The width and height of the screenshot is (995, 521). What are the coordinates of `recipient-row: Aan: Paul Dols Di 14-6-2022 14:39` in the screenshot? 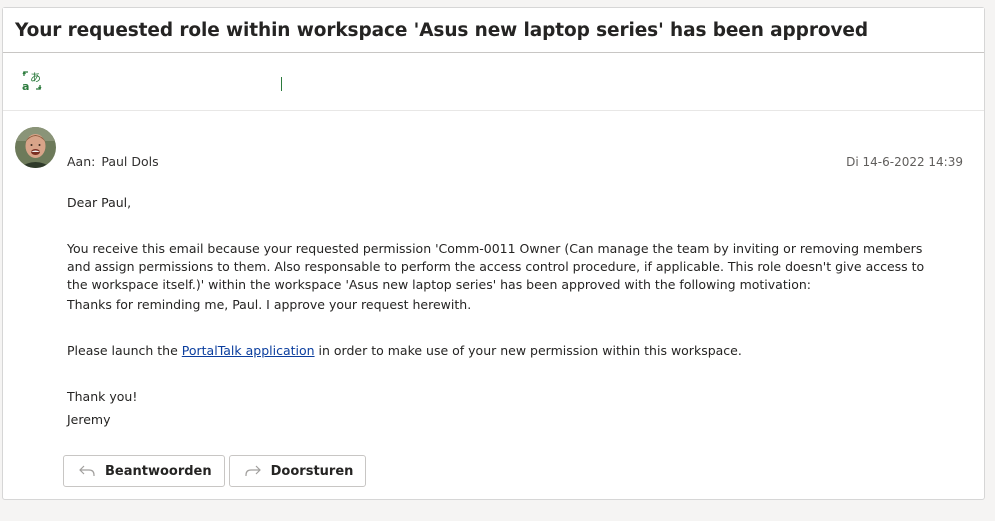 It's located at (515, 161).